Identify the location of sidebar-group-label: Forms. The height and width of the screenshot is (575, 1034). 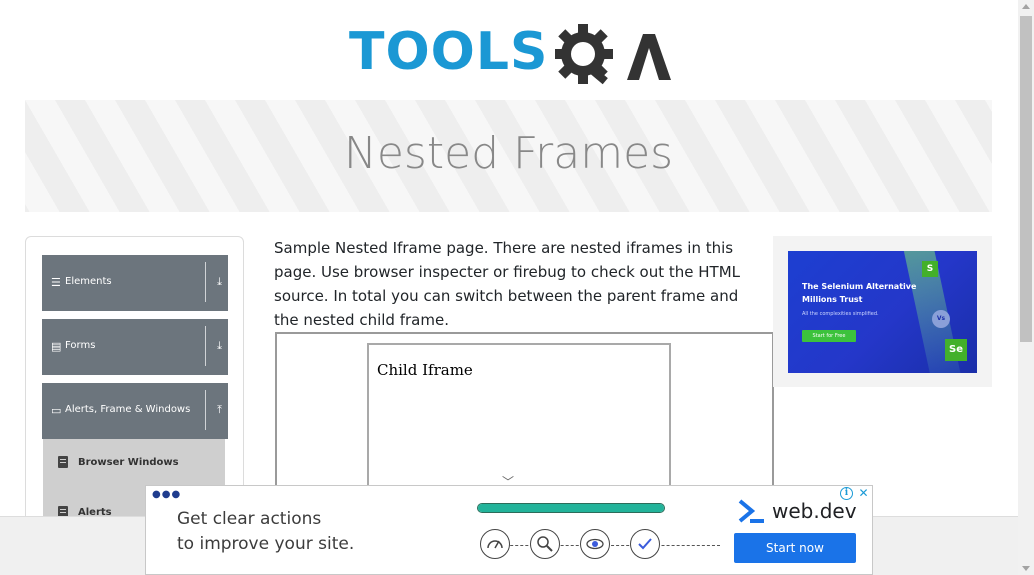
(80, 345).